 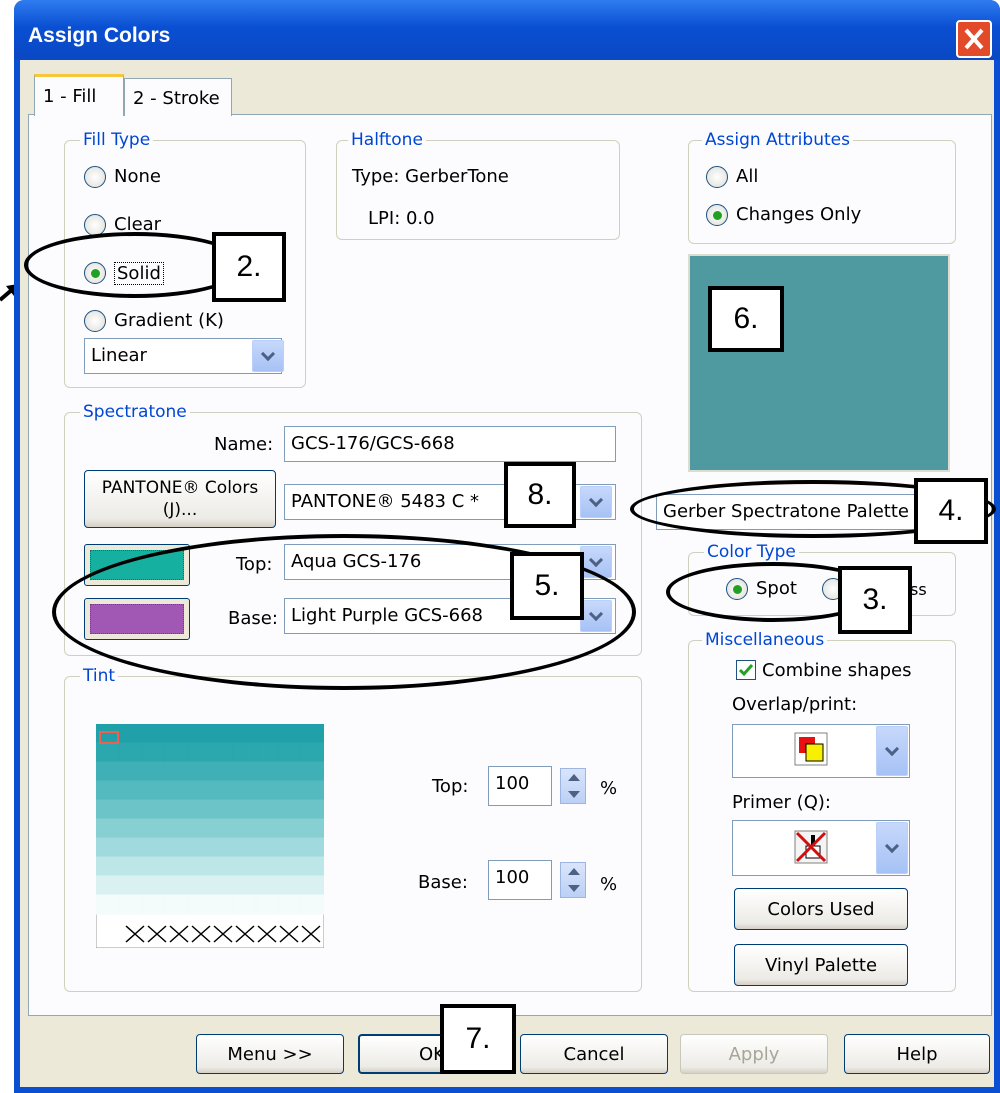 I want to click on close-button, so click(x=974, y=39).